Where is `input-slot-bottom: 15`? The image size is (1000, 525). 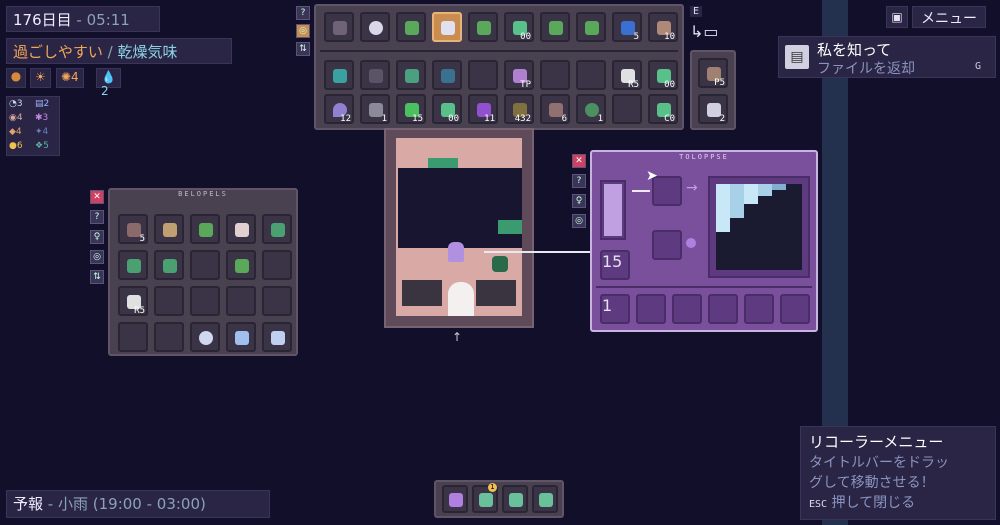
input-slot-bottom: 15 is located at coordinates (615, 265).